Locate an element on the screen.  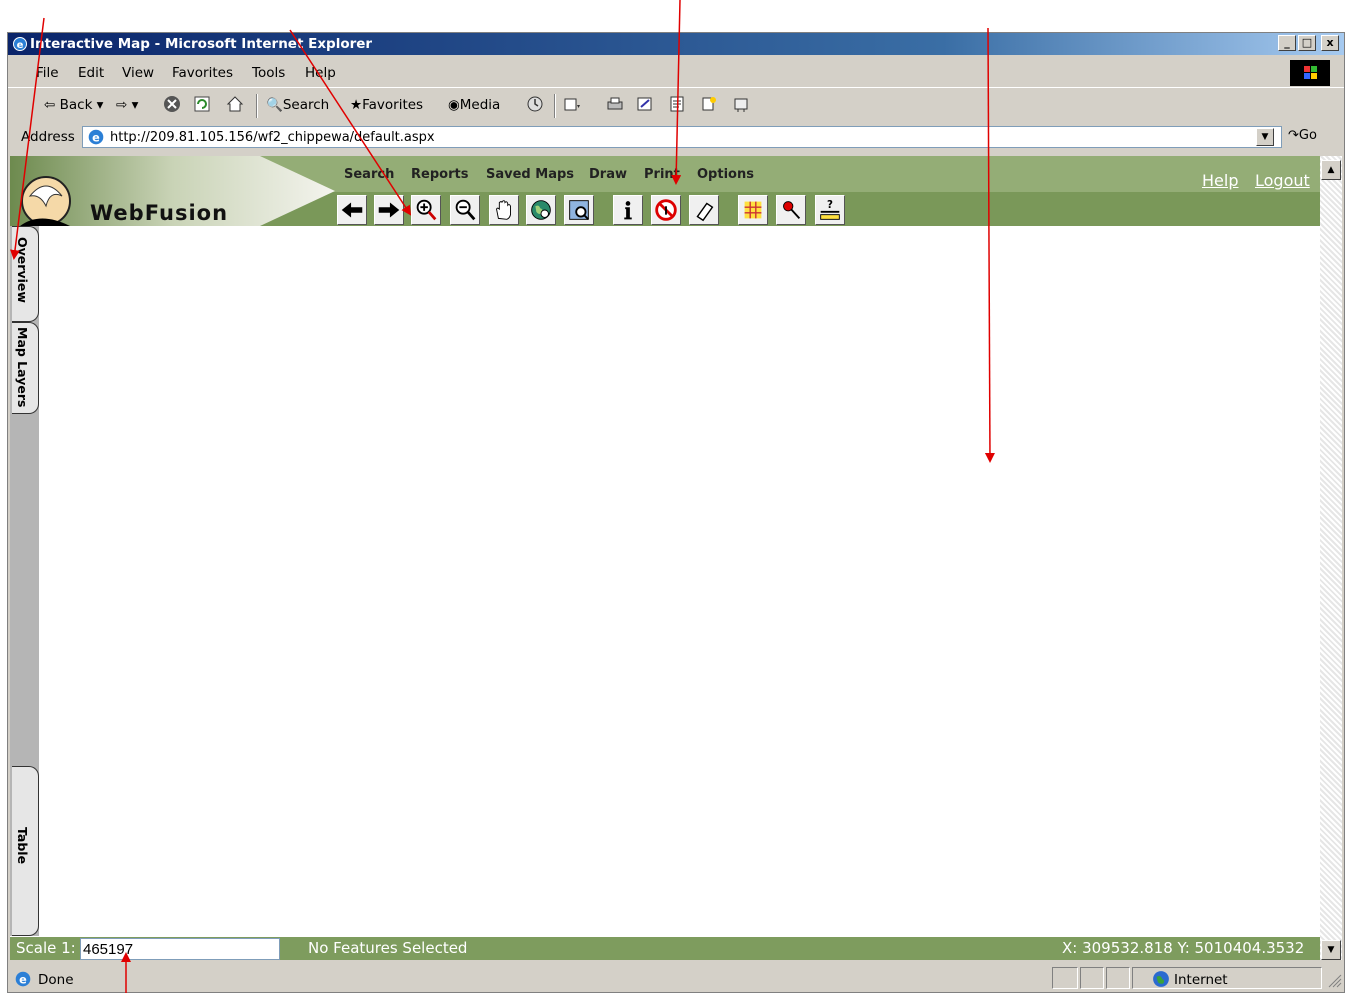
go-button: ↷Go is located at coordinates (1302, 135).